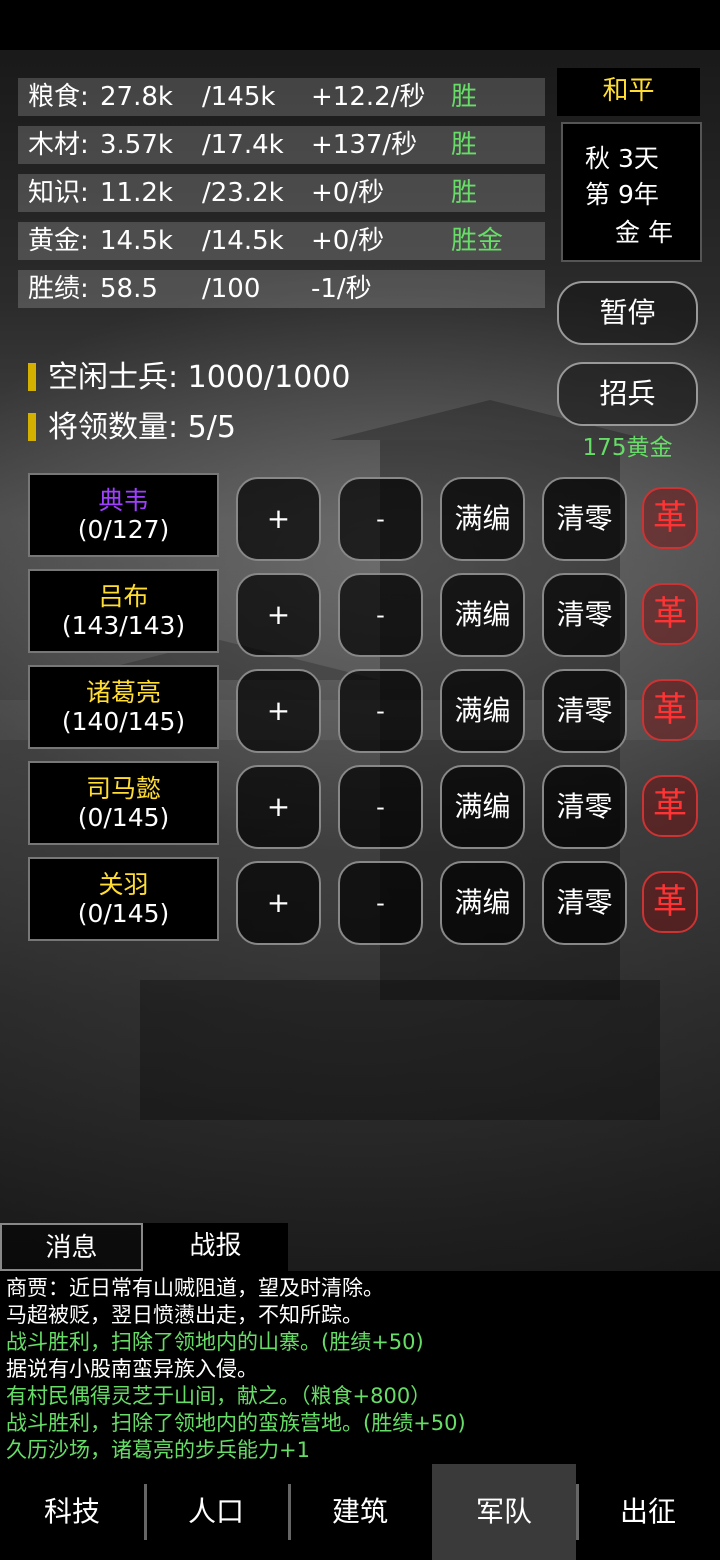 Image resolution: width=720 pixels, height=1560 pixels. I want to click on nav-building: 建筑, so click(360, 1512).